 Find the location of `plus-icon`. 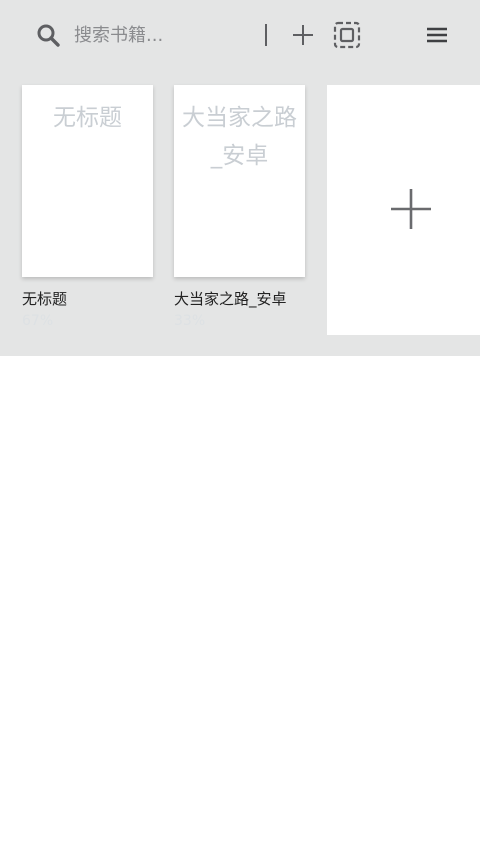

plus-icon is located at coordinates (411, 209).